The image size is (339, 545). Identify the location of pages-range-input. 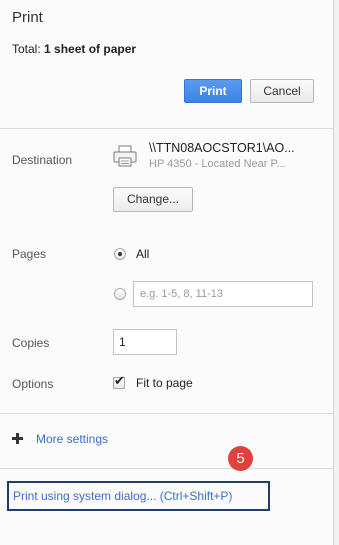
(223, 294).